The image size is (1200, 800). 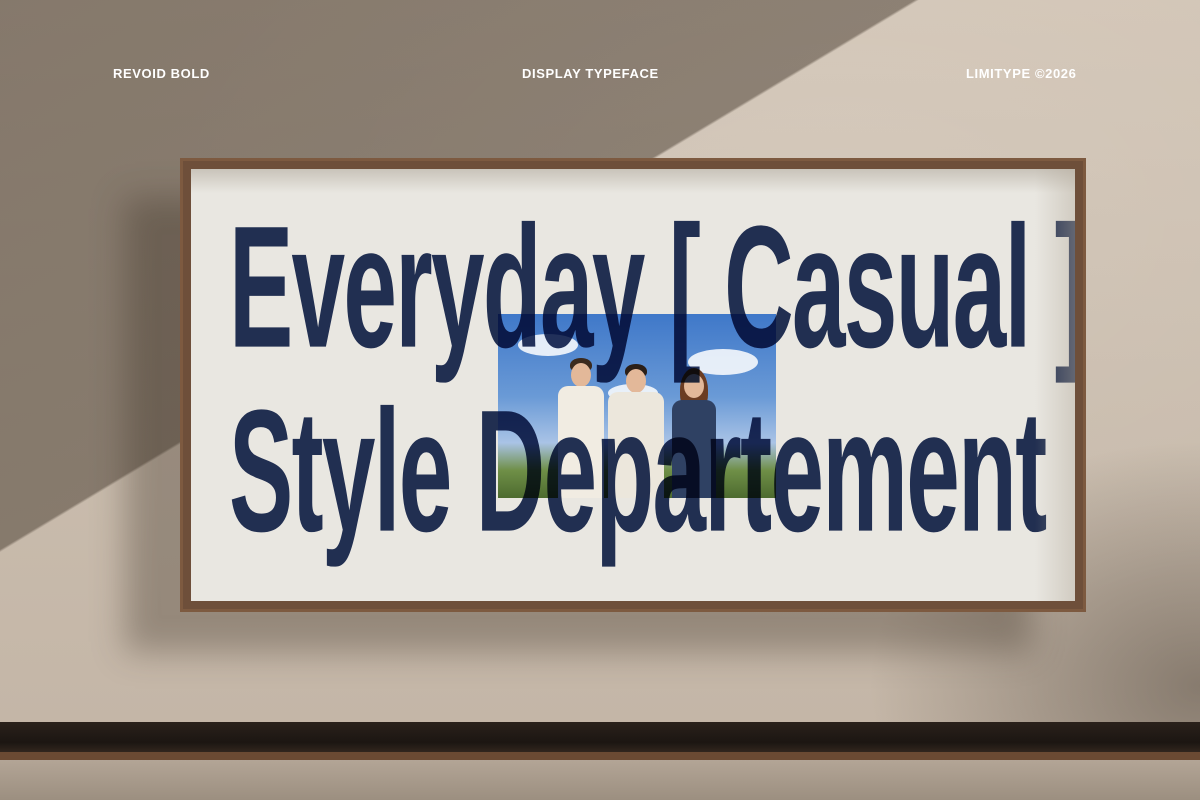 I want to click on typeface-name-label: REVOID BOLD, so click(x=161, y=73).